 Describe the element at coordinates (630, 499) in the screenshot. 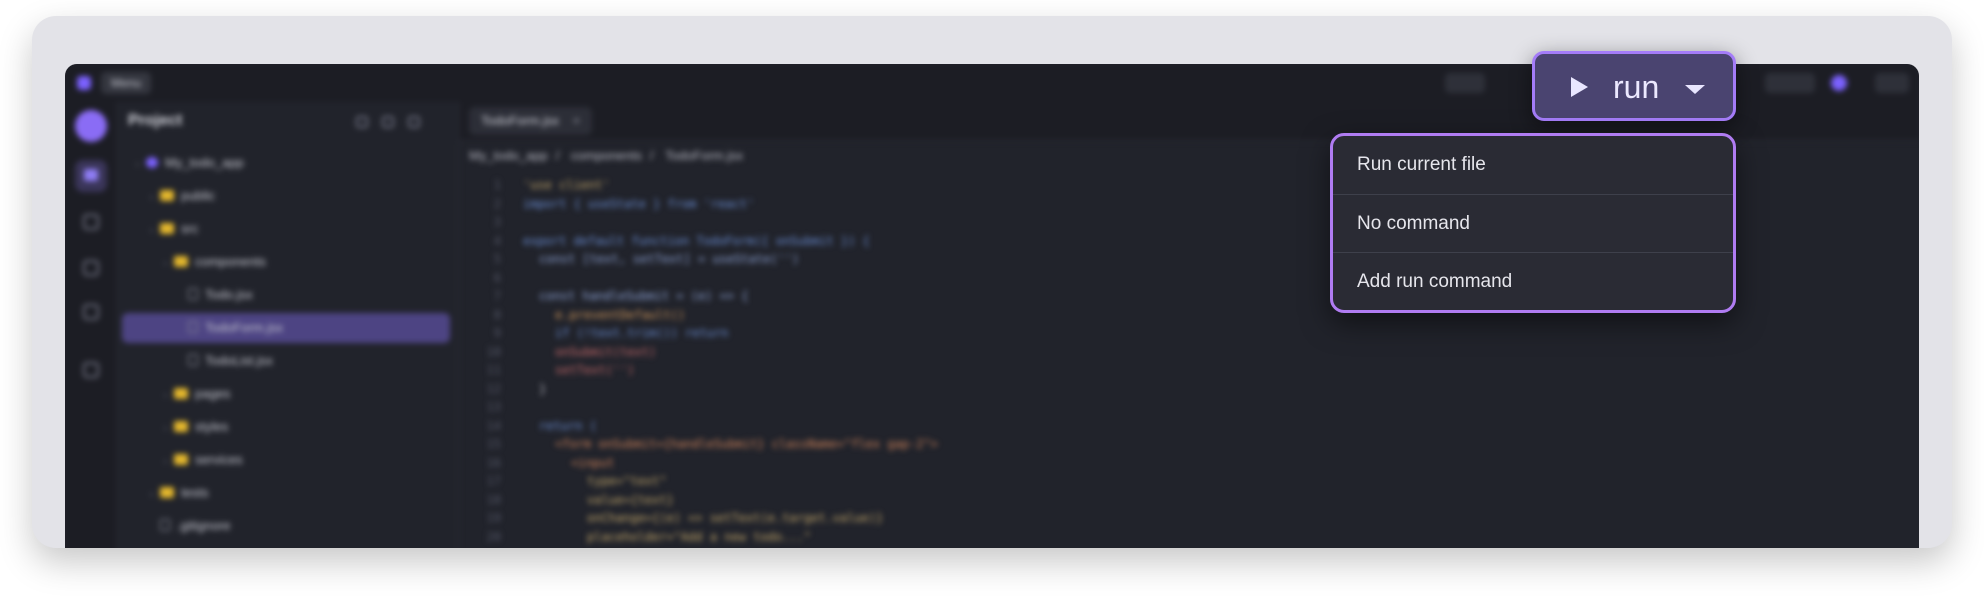

I see `code-line: value={text}` at that location.